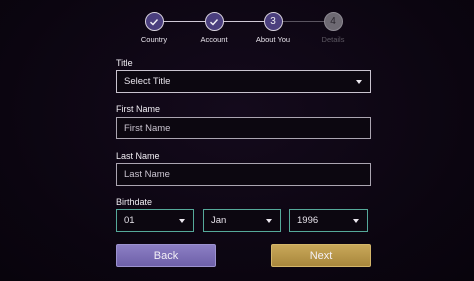  I want to click on birth-day-value: 01, so click(129, 220).